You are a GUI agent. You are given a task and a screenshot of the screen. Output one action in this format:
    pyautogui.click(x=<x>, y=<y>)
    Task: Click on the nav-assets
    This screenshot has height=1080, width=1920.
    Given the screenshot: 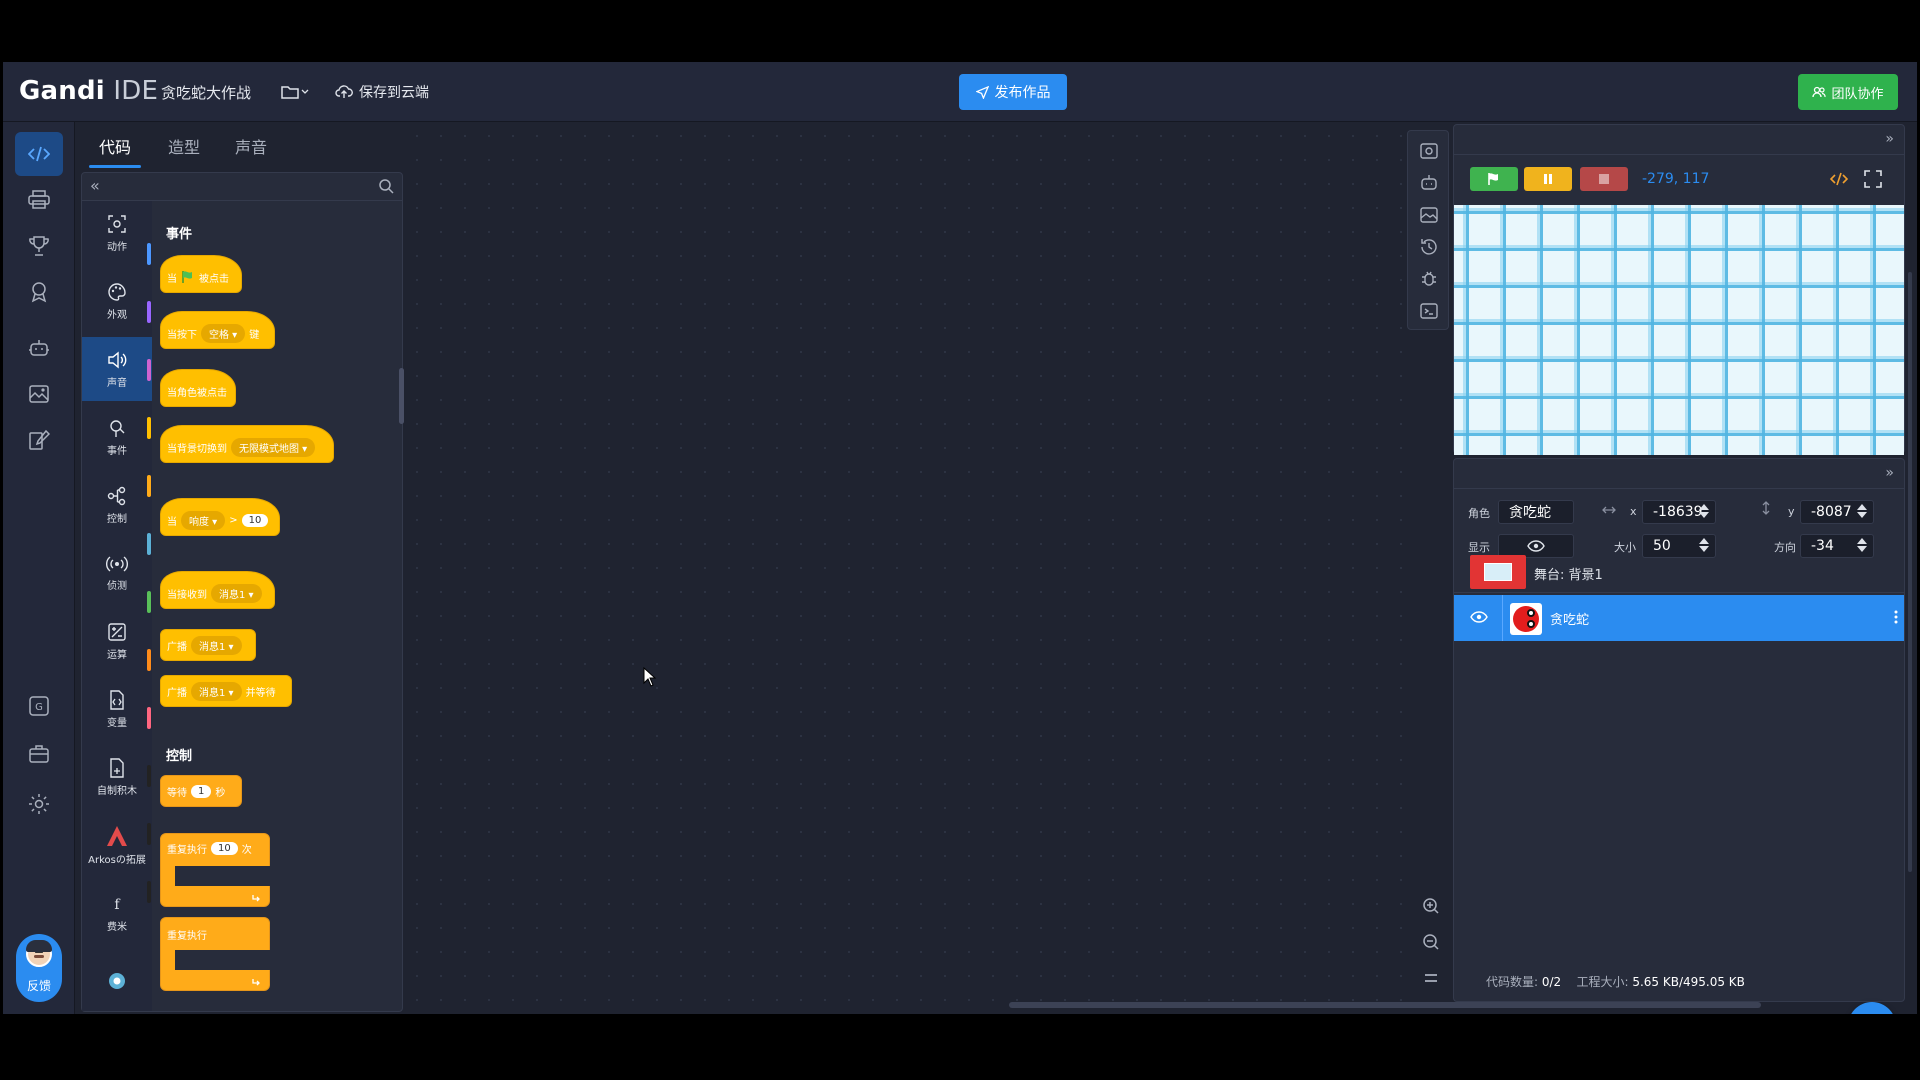 What is the action you would take?
    pyautogui.click(x=39, y=394)
    